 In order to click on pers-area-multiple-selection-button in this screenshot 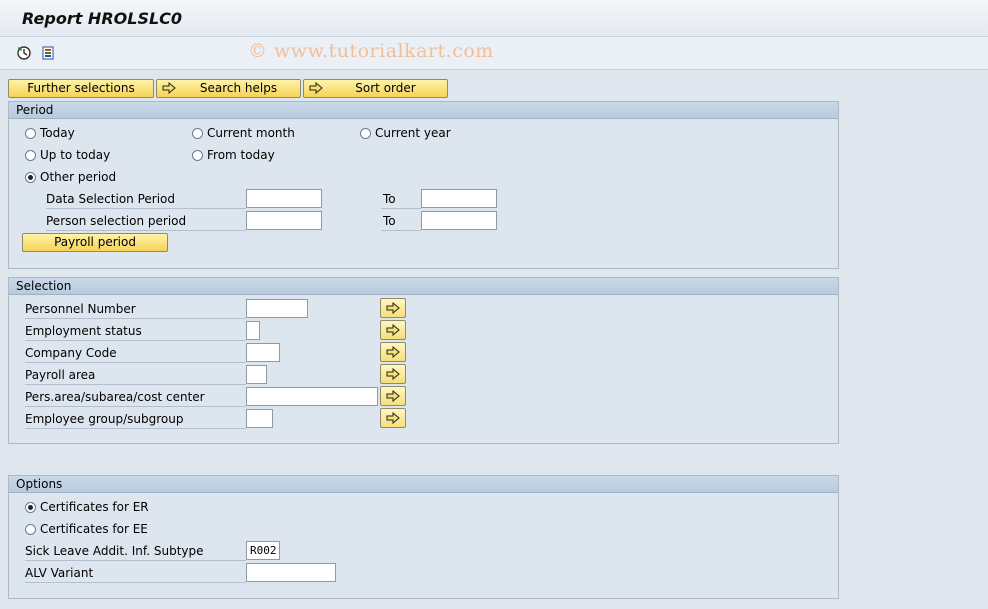, I will do `click(393, 396)`.